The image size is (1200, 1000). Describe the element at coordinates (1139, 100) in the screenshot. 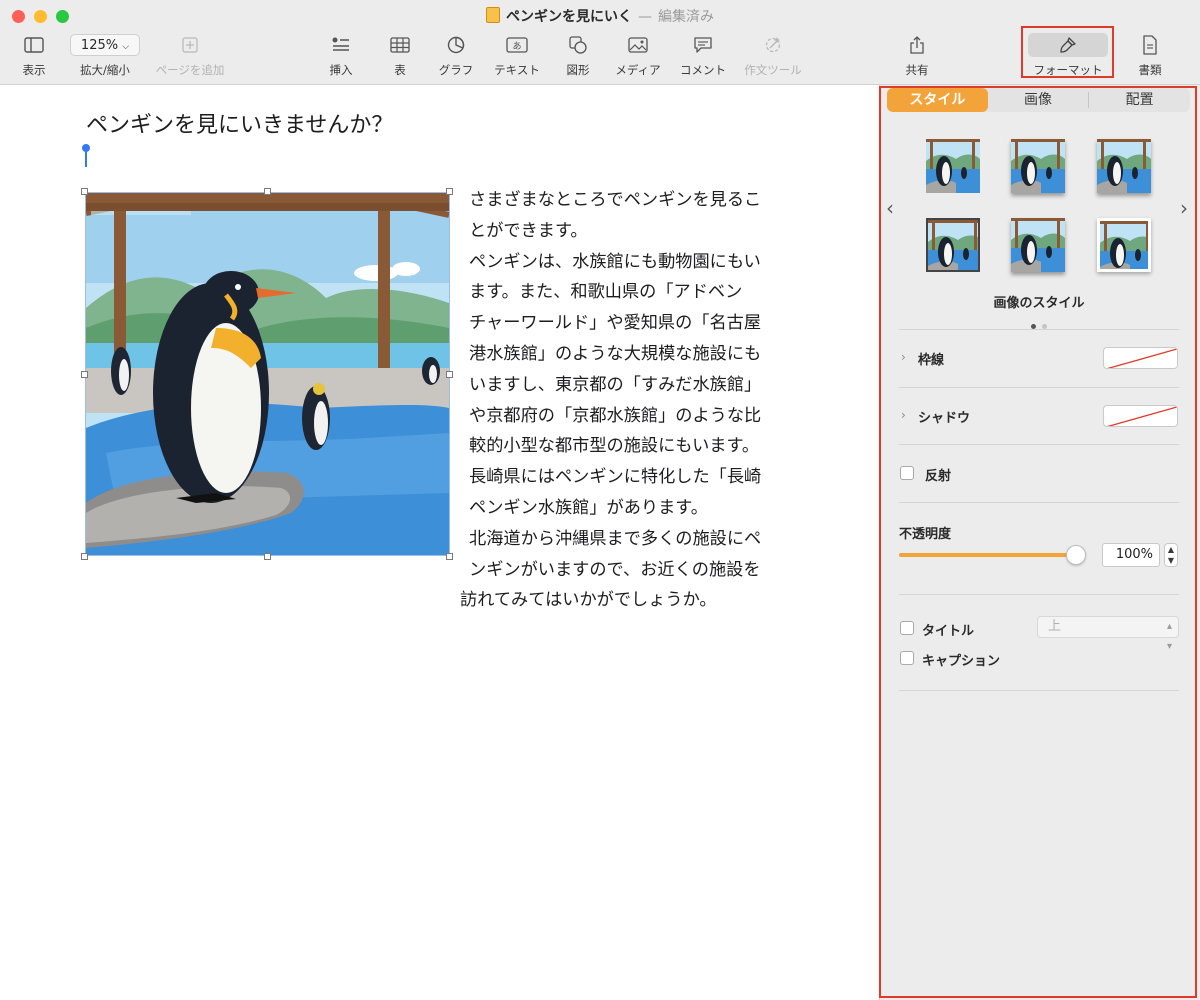

I see `tab-arrange: 配置` at that location.